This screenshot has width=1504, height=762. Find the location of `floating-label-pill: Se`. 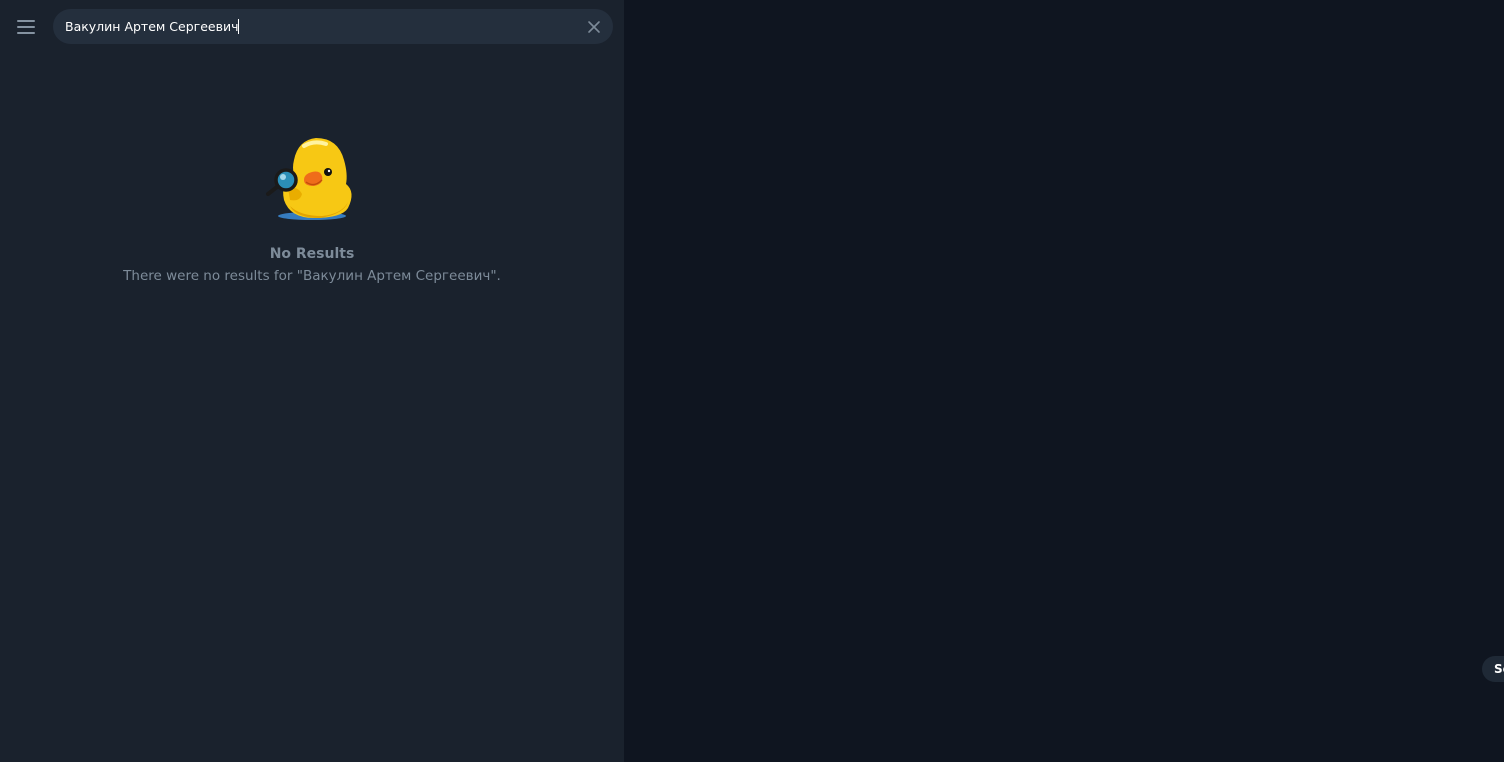

floating-label-pill: Se is located at coordinates (1493, 669).